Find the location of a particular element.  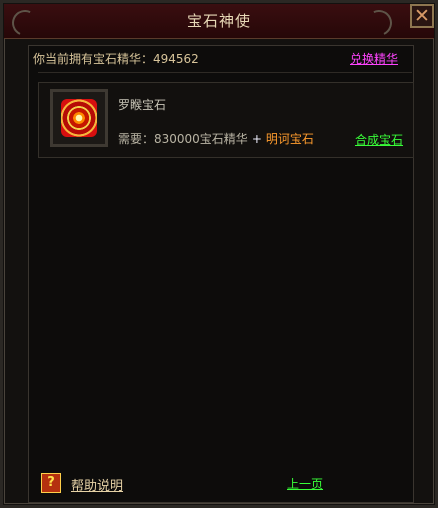

essence-balance: 你当前拥有宝石精华：494562 is located at coordinates (116, 59).